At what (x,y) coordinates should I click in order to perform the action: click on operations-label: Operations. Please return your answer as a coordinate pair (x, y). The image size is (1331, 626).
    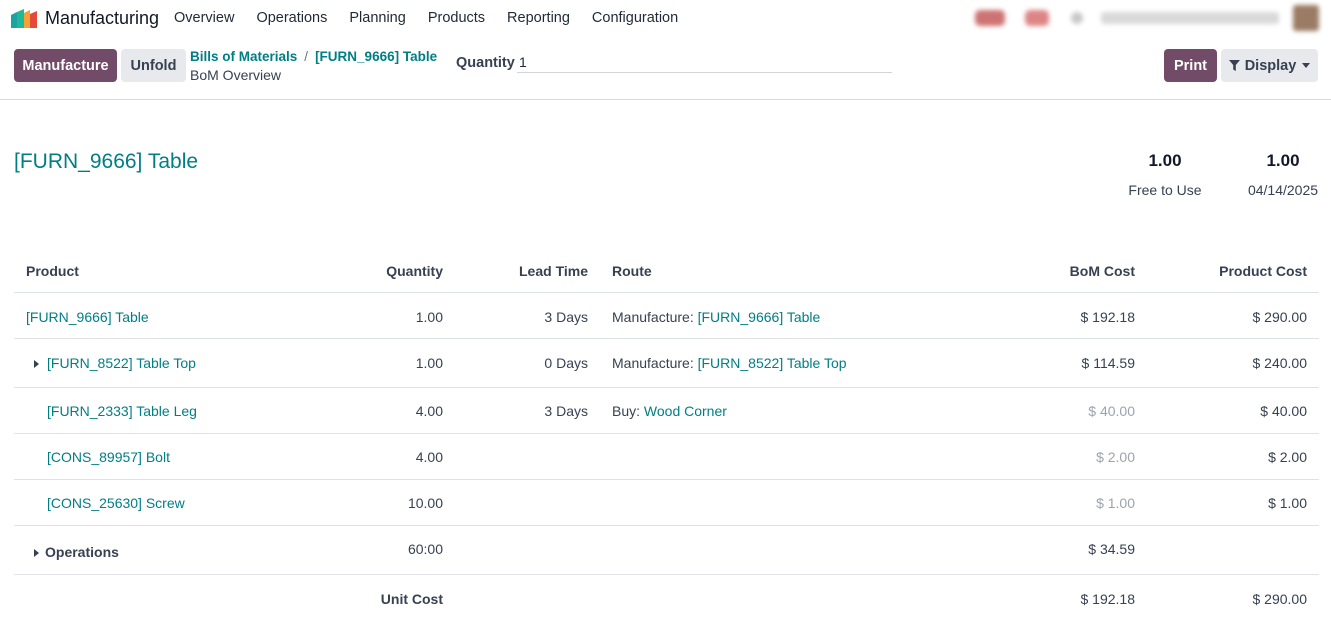
    Looking at the image, I should click on (82, 552).